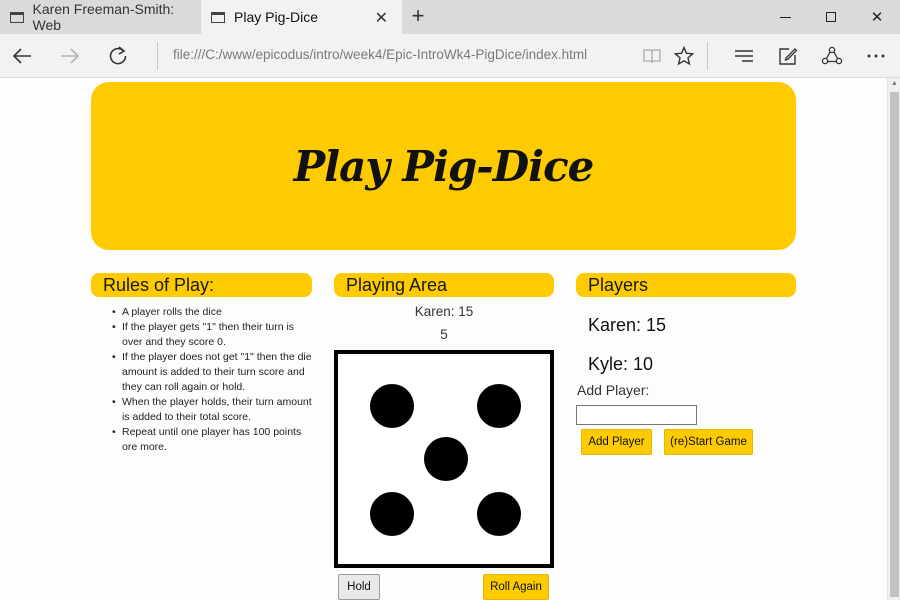 The image size is (900, 600). Describe the element at coordinates (788, 56) in the screenshot. I see `pen-note-icon` at that location.